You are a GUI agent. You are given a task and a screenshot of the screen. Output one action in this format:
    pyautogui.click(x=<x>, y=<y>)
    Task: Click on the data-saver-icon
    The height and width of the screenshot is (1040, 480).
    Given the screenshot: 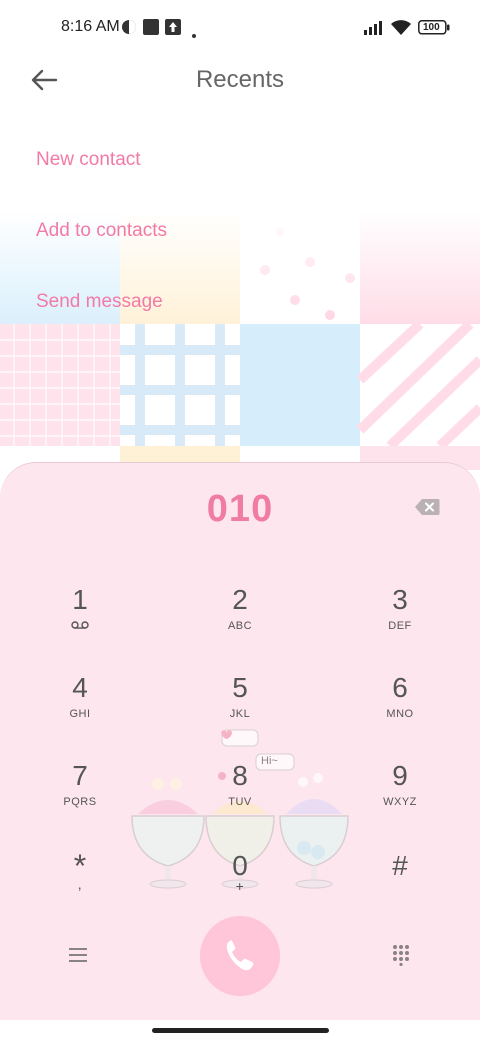 What is the action you would take?
    pyautogui.click(x=129, y=29)
    